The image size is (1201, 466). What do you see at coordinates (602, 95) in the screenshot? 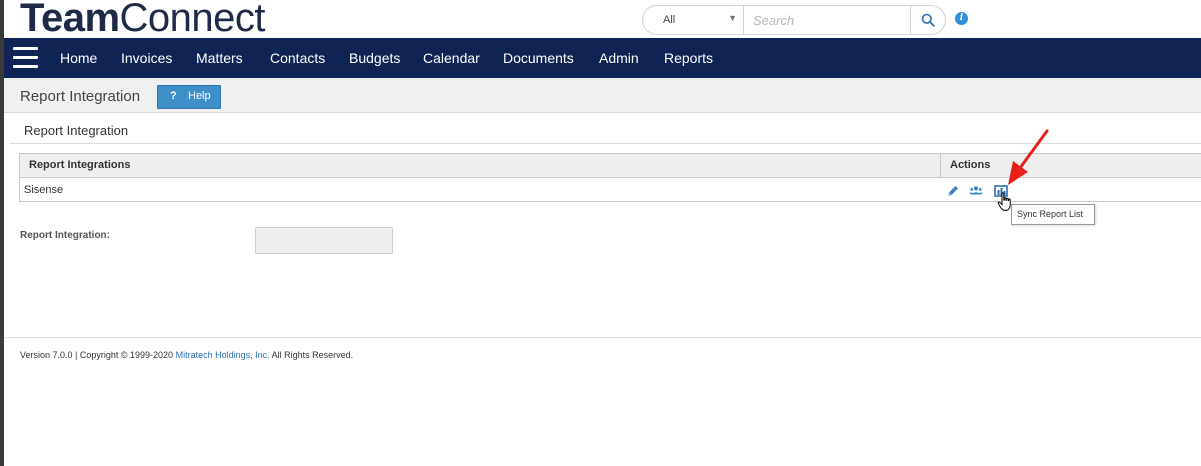
I see `page-header: Report Integration ? Help` at bounding box center [602, 95].